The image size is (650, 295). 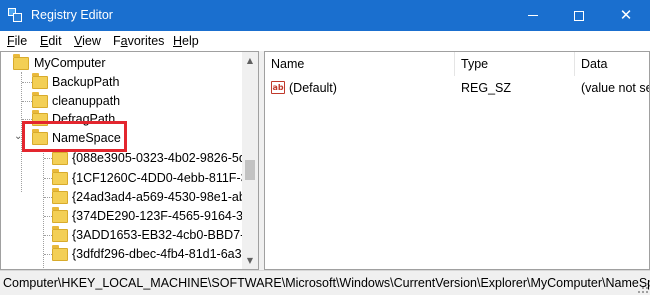 What do you see at coordinates (360, 64) in the screenshot?
I see `column-header-name: Name` at bounding box center [360, 64].